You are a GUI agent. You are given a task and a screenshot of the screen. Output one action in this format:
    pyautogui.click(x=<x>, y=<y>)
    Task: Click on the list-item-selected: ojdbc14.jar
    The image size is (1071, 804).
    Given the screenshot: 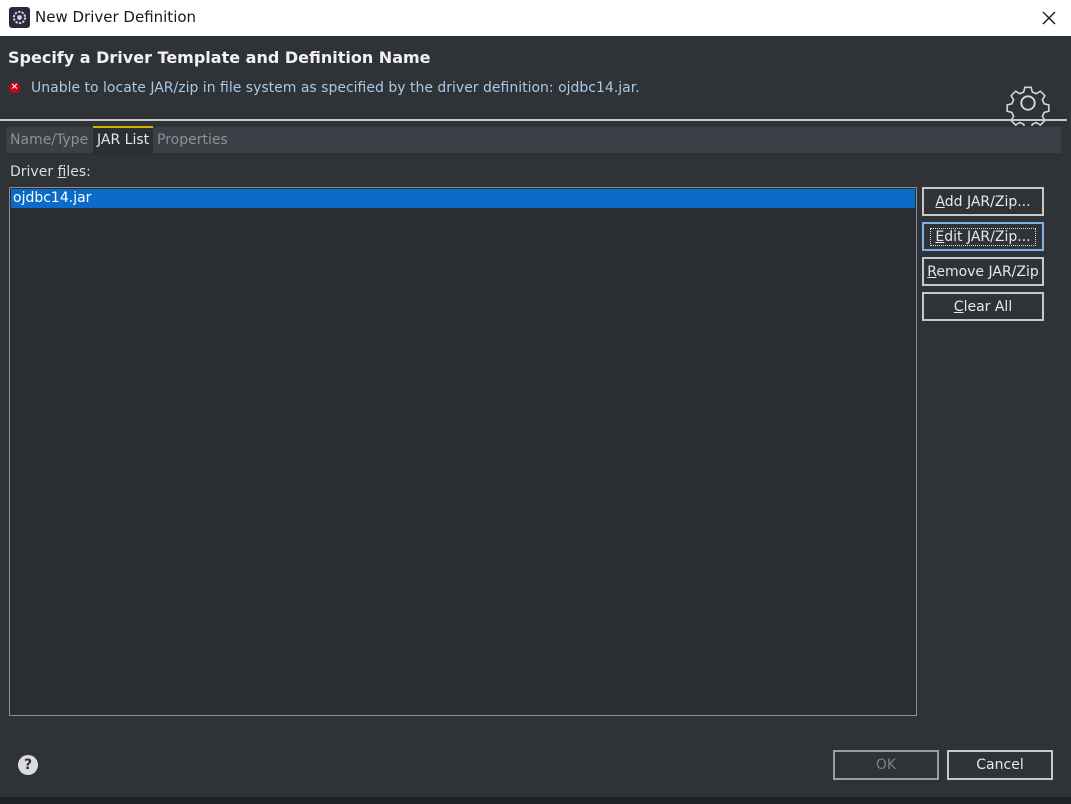 What is the action you would take?
    pyautogui.click(x=463, y=198)
    